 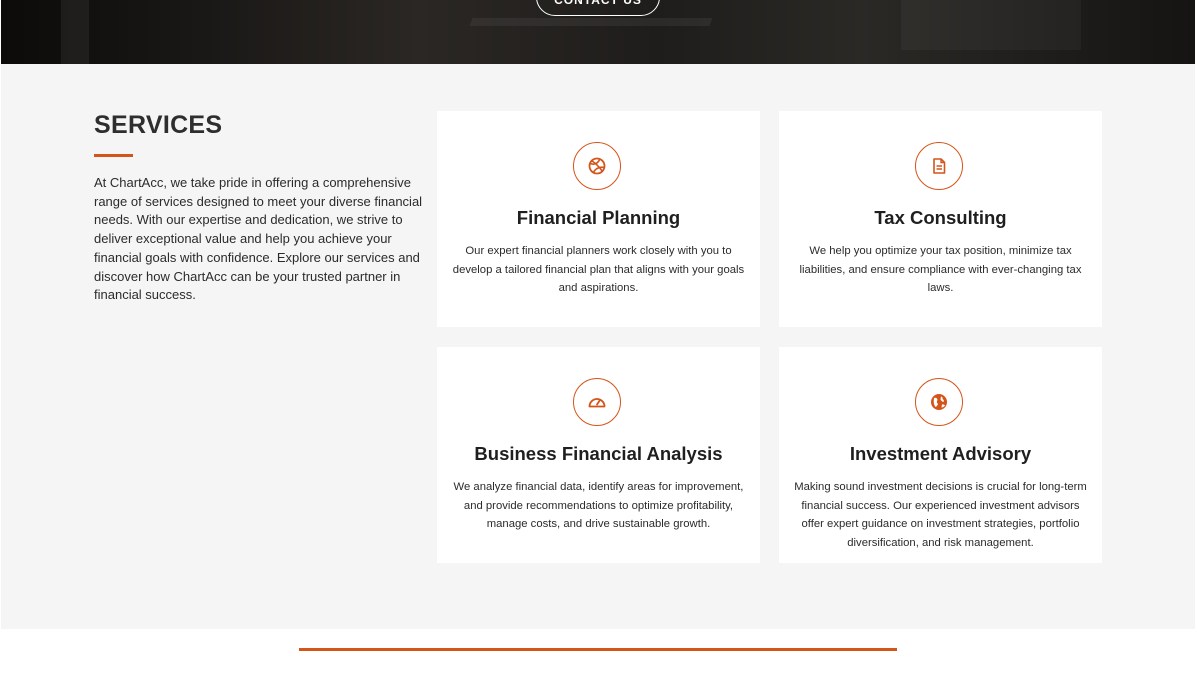 I want to click on section-divider, so click(x=598, y=649).